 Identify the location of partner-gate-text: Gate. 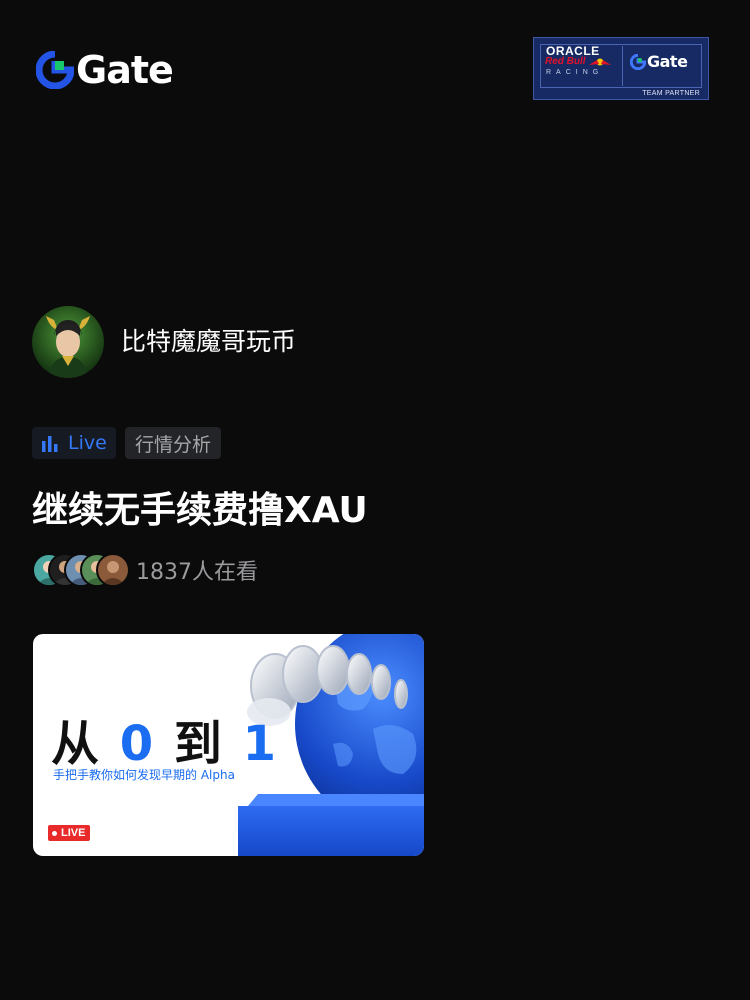
(667, 61).